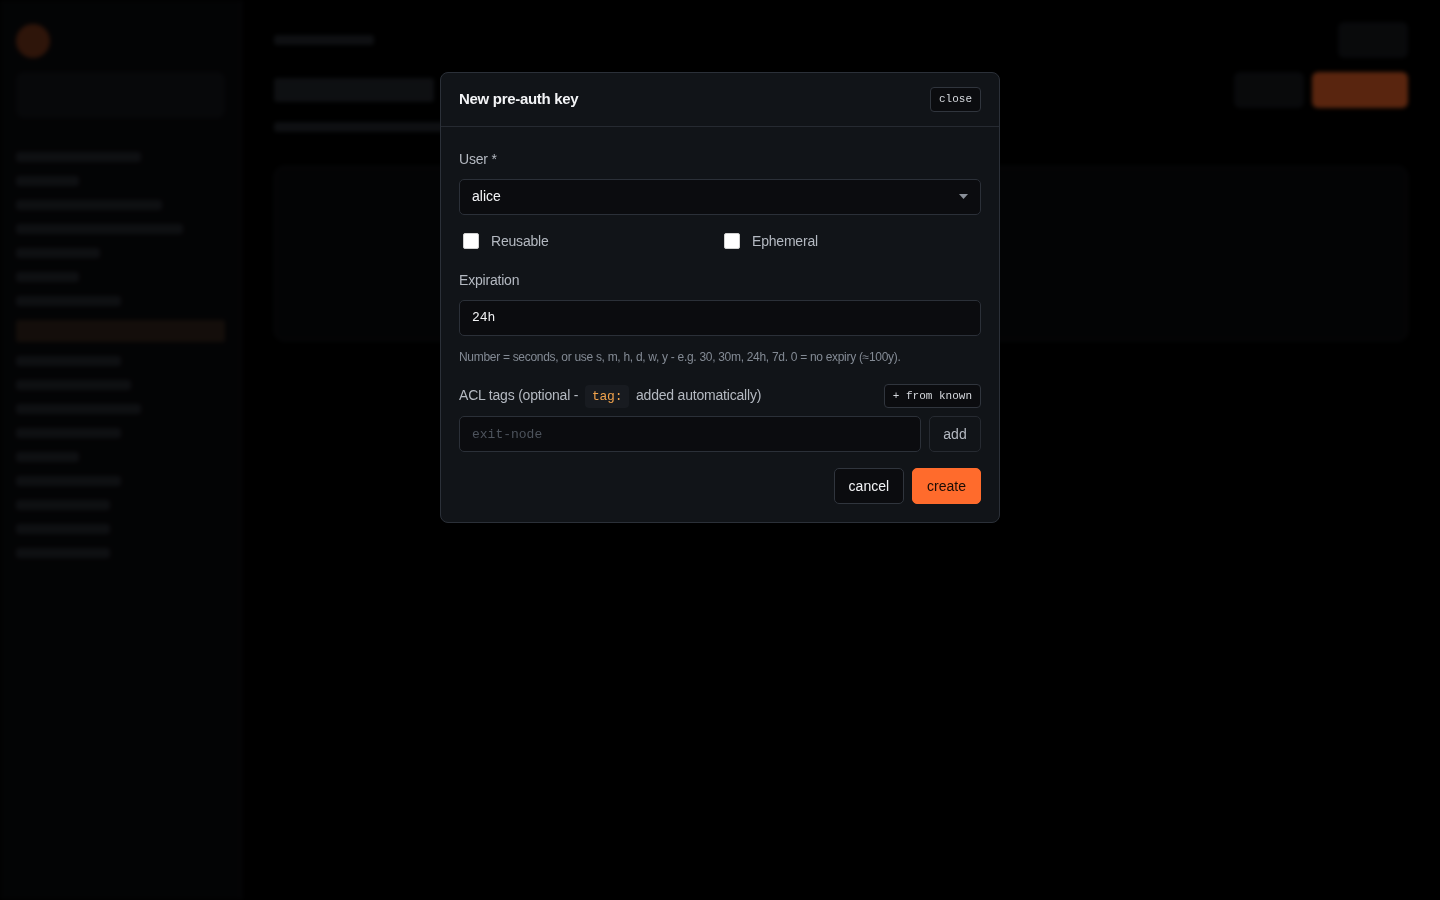  I want to click on field-label: Expiration, so click(489, 279).